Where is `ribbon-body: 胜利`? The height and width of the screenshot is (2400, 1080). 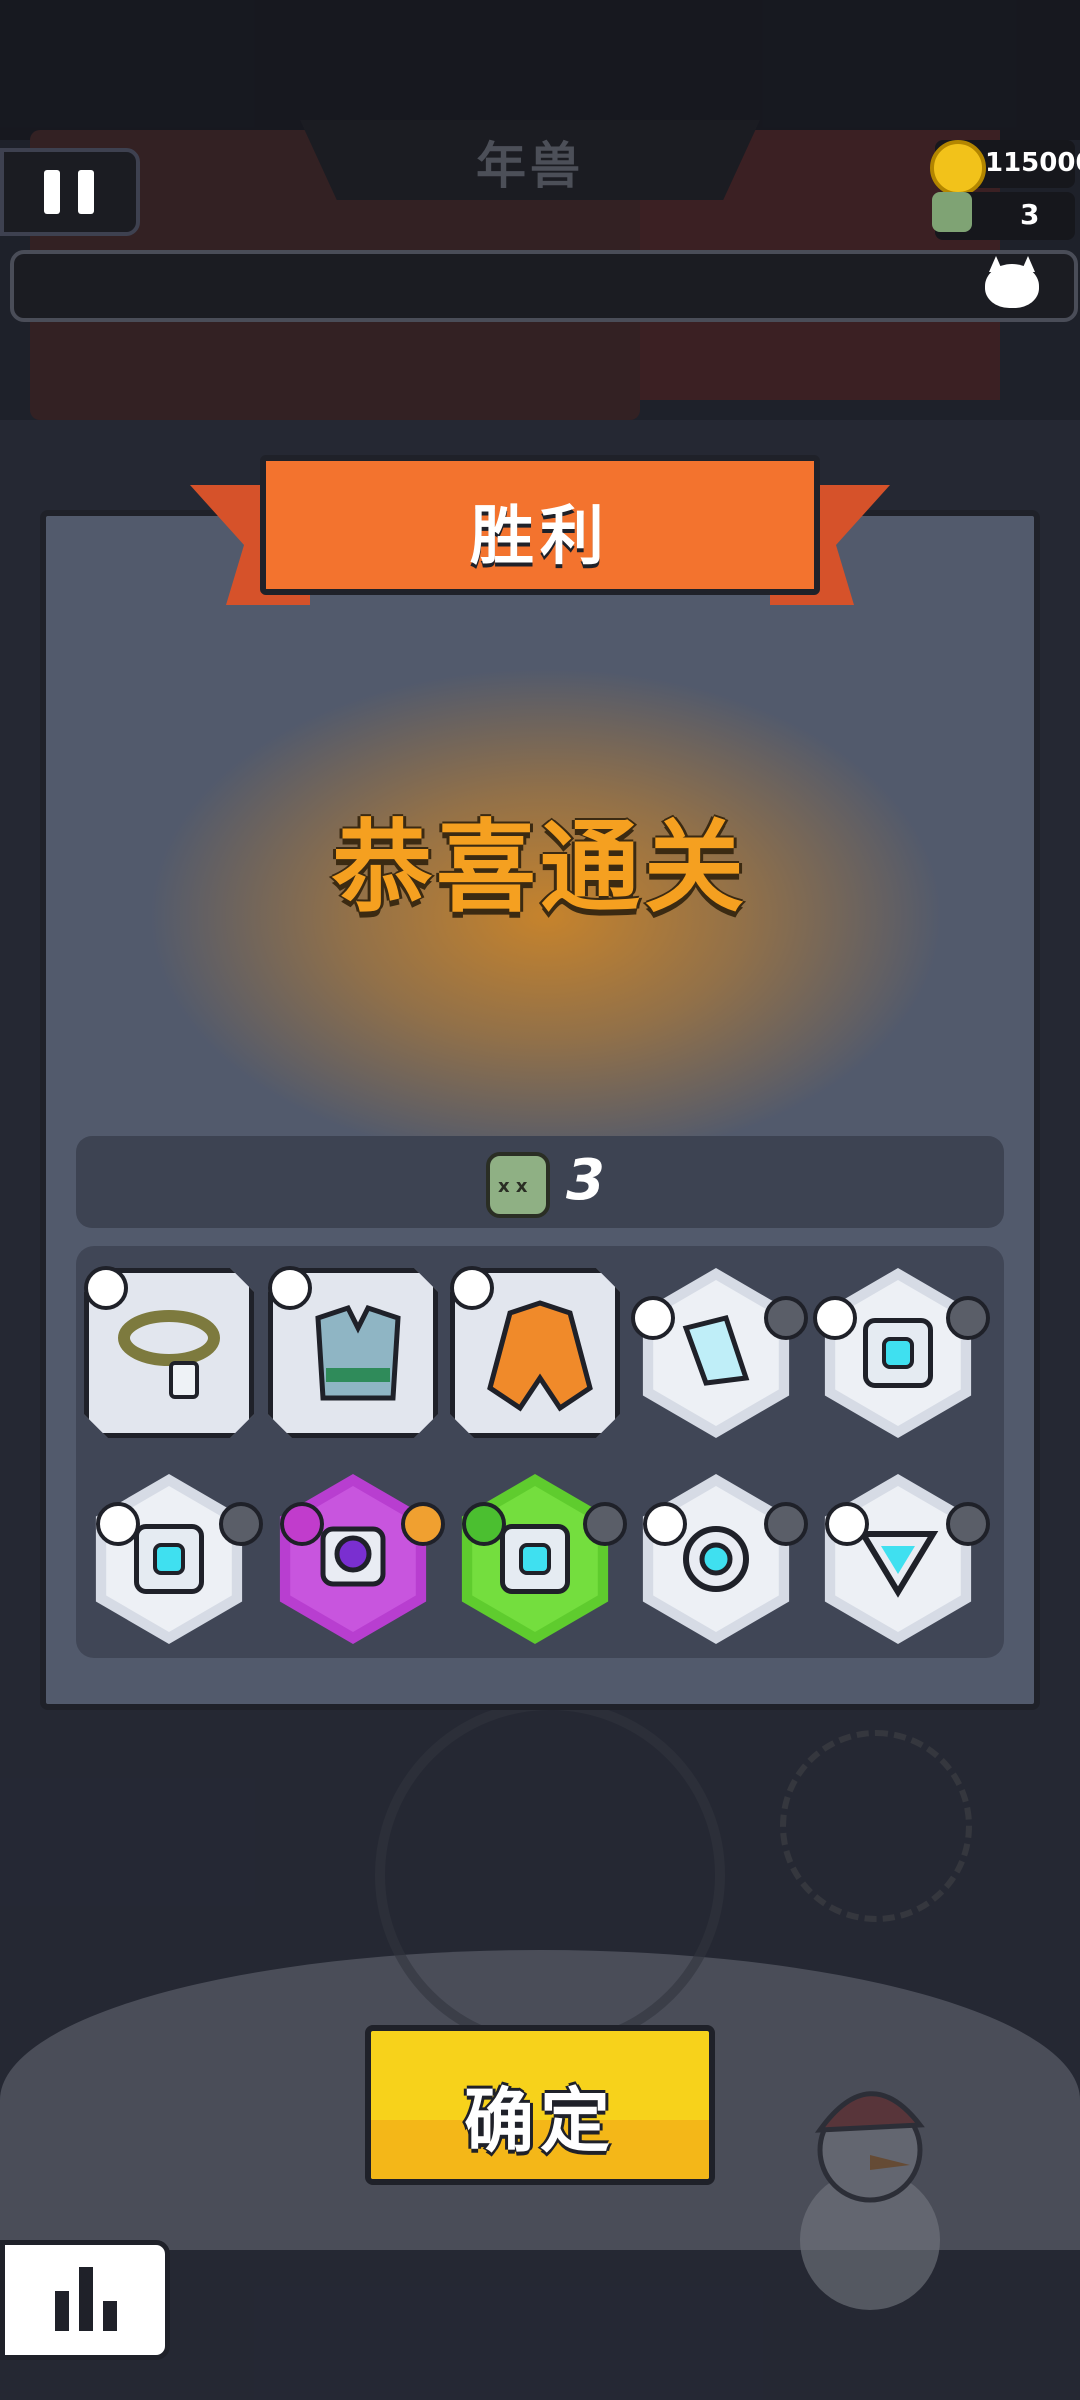
ribbon-body: 胜利 is located at coordinates (540, 525).